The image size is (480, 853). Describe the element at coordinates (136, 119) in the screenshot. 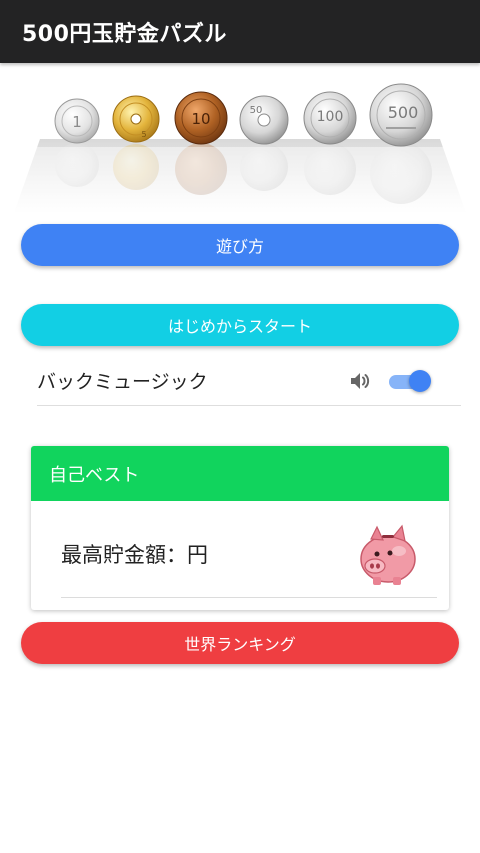

I see `coin-5-yen: 5` at that location.